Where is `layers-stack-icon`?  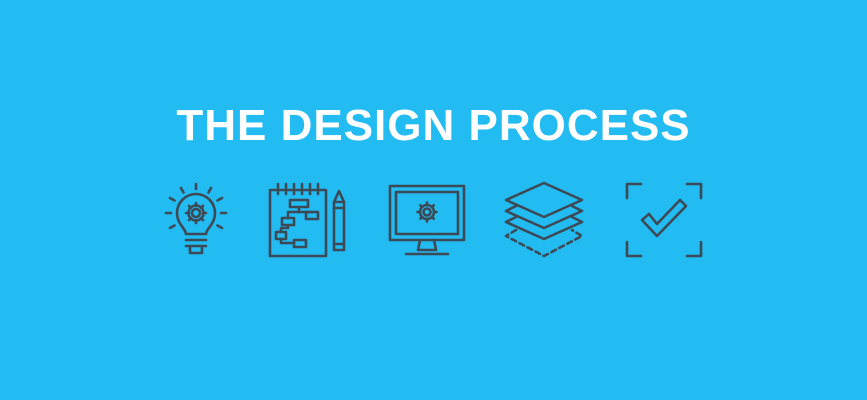
layers-stack-icon is located at coordinates (544, 221).